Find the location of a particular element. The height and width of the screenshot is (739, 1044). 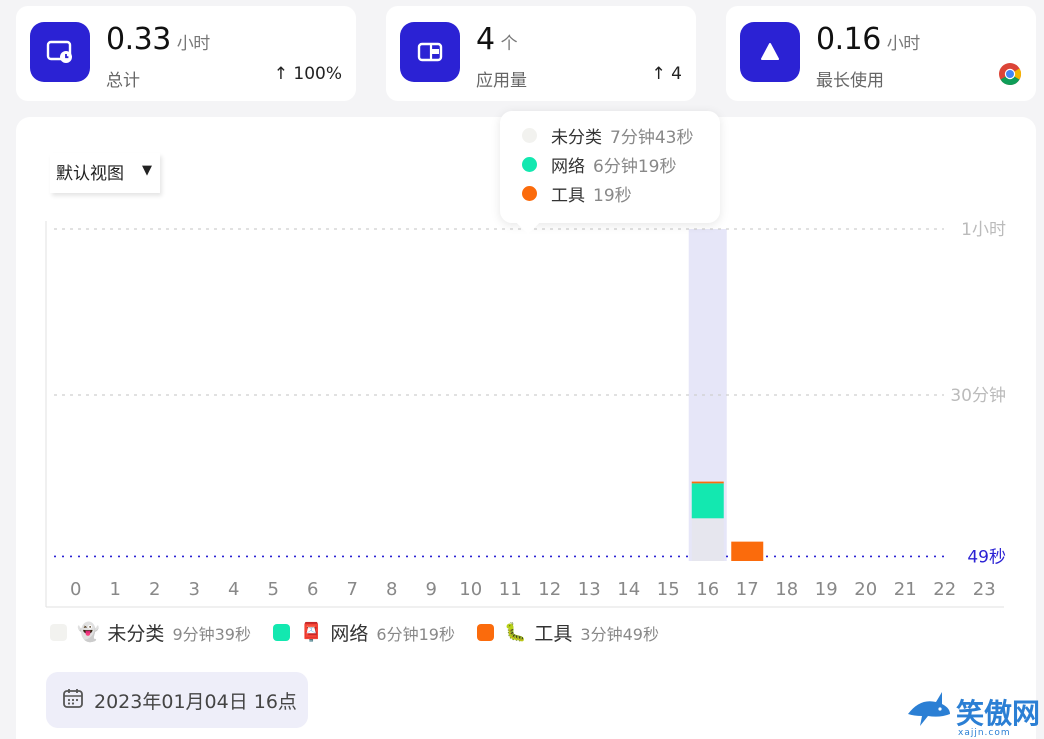

calendar-icon is located at coordinates (73, 700).